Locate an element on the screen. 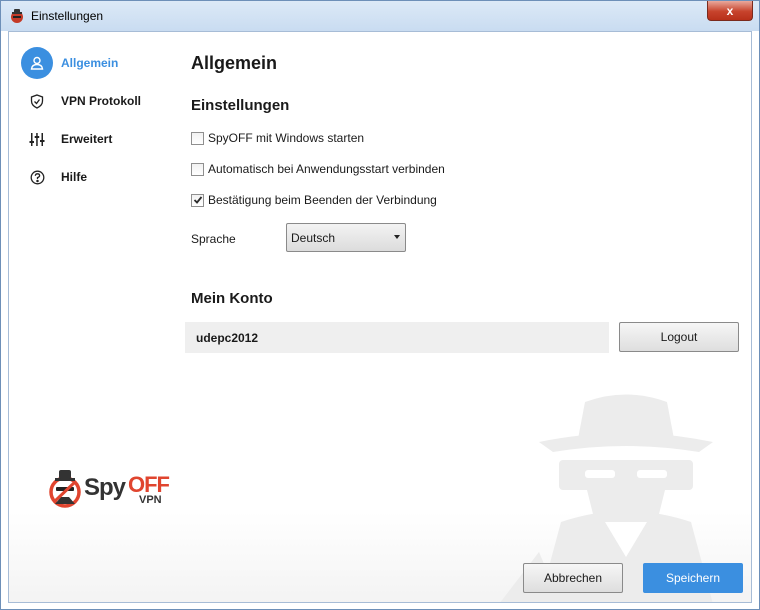  sidebar-item-label: Erweitert is located at coordinates (87, 139).